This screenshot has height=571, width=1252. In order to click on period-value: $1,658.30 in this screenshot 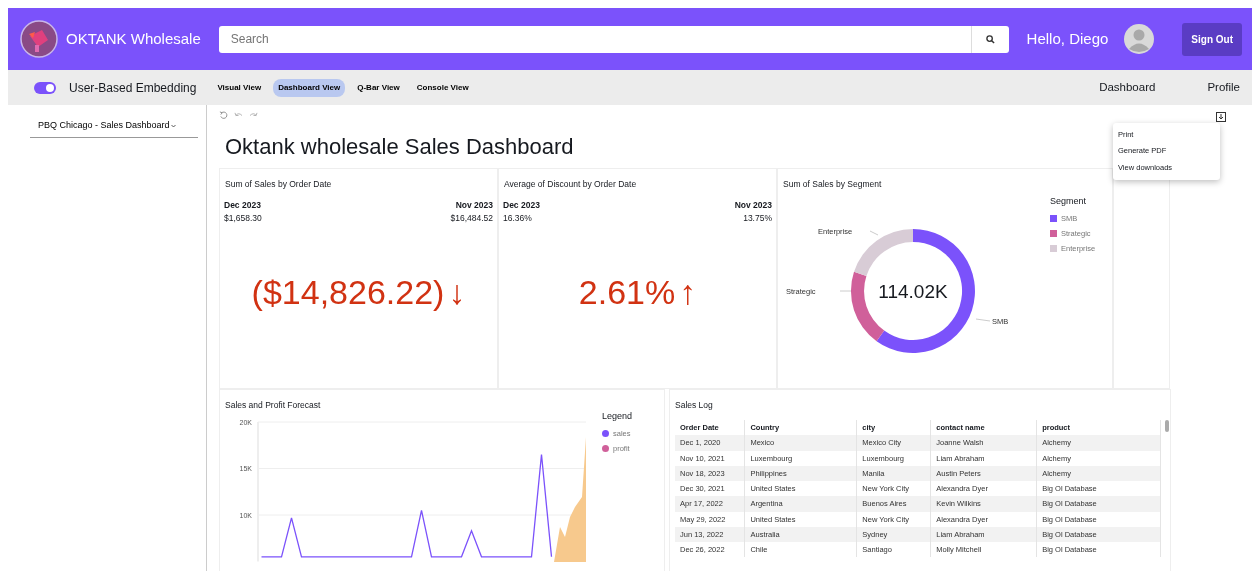, I will do `click(243, 218)`.